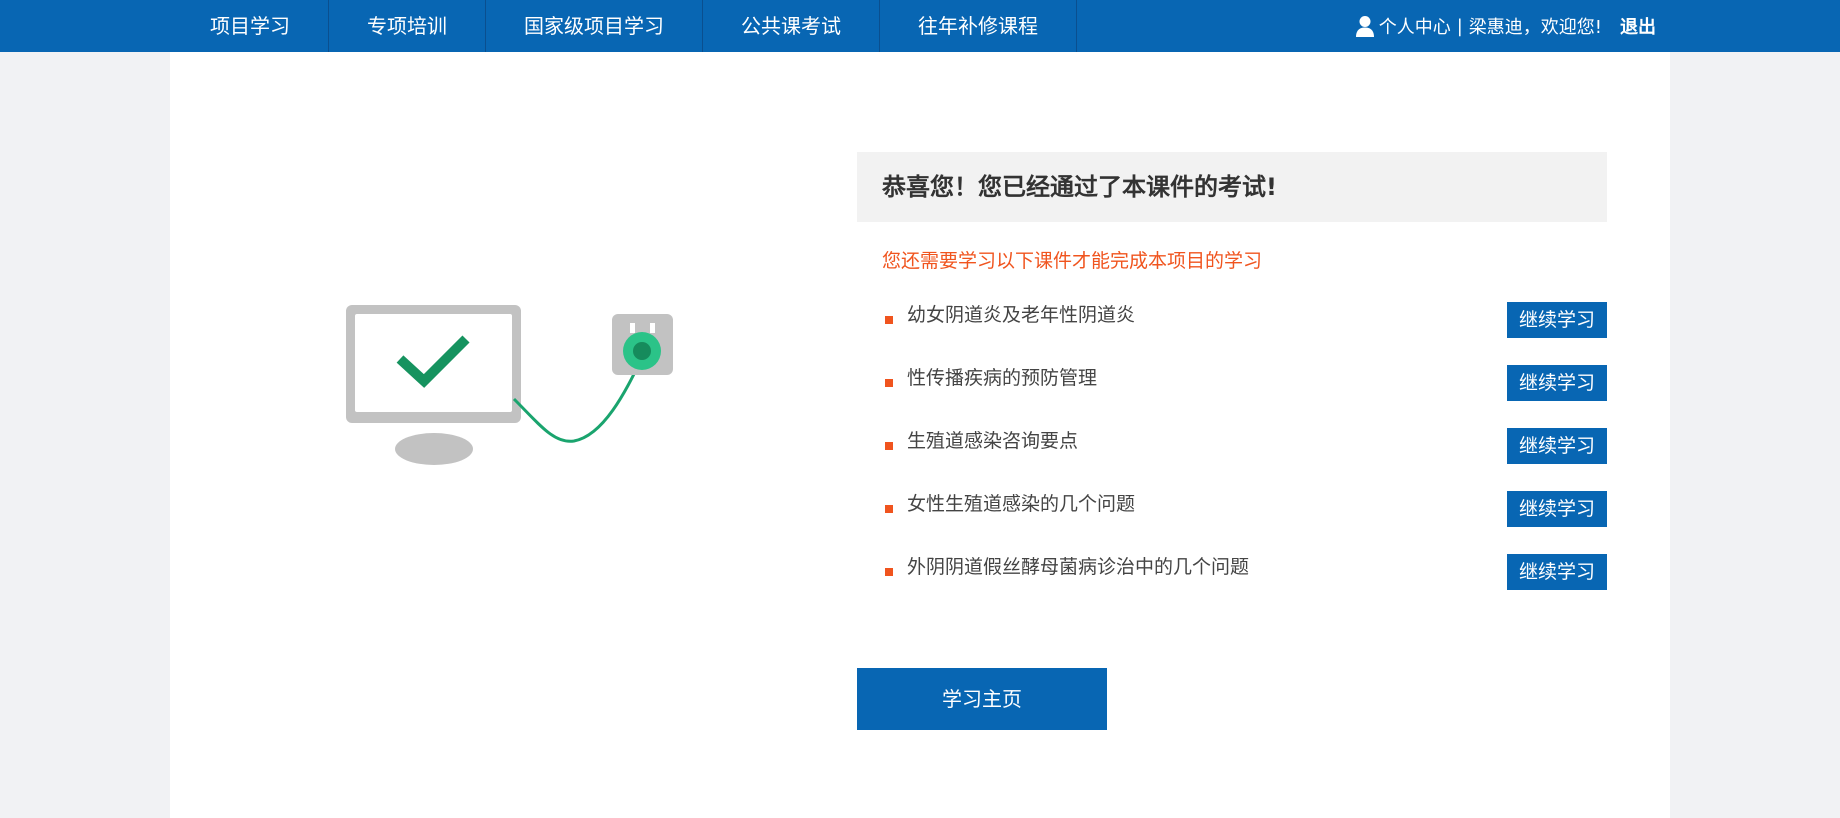  What do you see at coordinates (1232, 187) in the screenshot?
I see `congrats-message: 恭喜您！您已经通过了本课件的考试!` at bounding box center [1232, 187].